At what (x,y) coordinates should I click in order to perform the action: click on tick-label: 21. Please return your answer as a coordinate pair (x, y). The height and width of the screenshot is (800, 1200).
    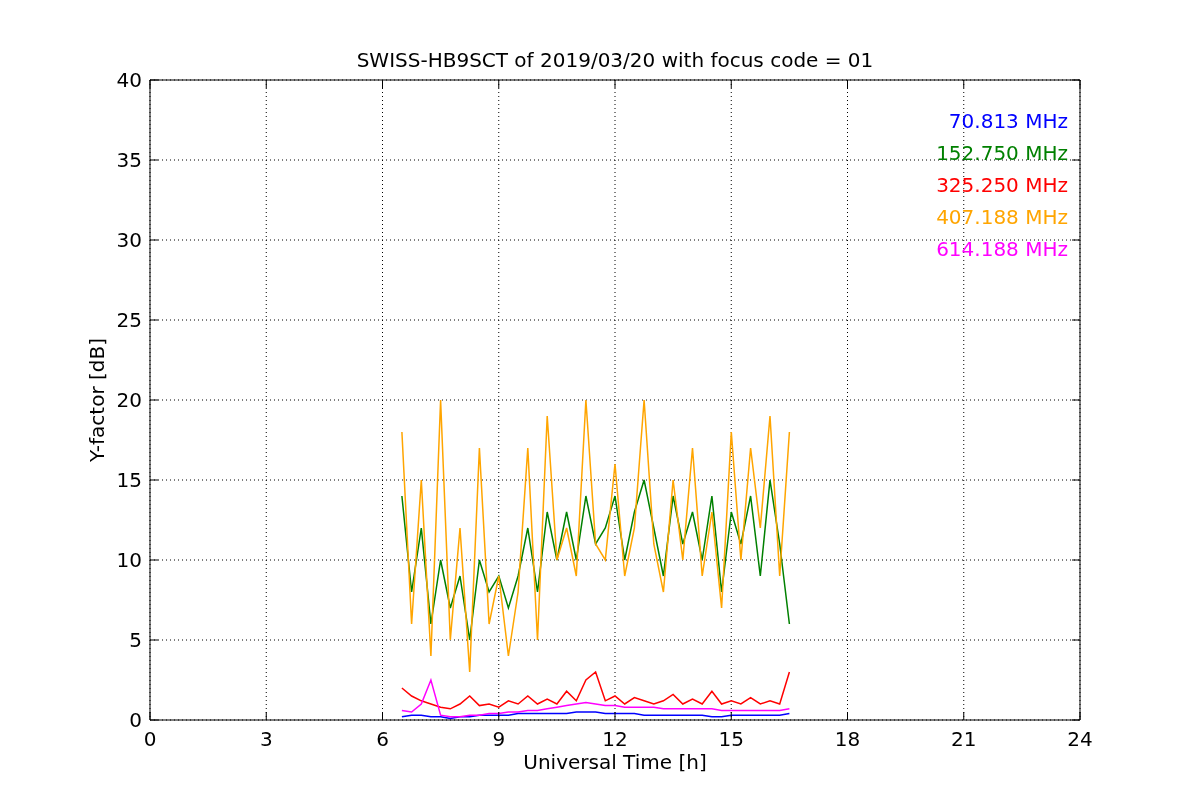
    Looking at the image, I should click on (964, 739).